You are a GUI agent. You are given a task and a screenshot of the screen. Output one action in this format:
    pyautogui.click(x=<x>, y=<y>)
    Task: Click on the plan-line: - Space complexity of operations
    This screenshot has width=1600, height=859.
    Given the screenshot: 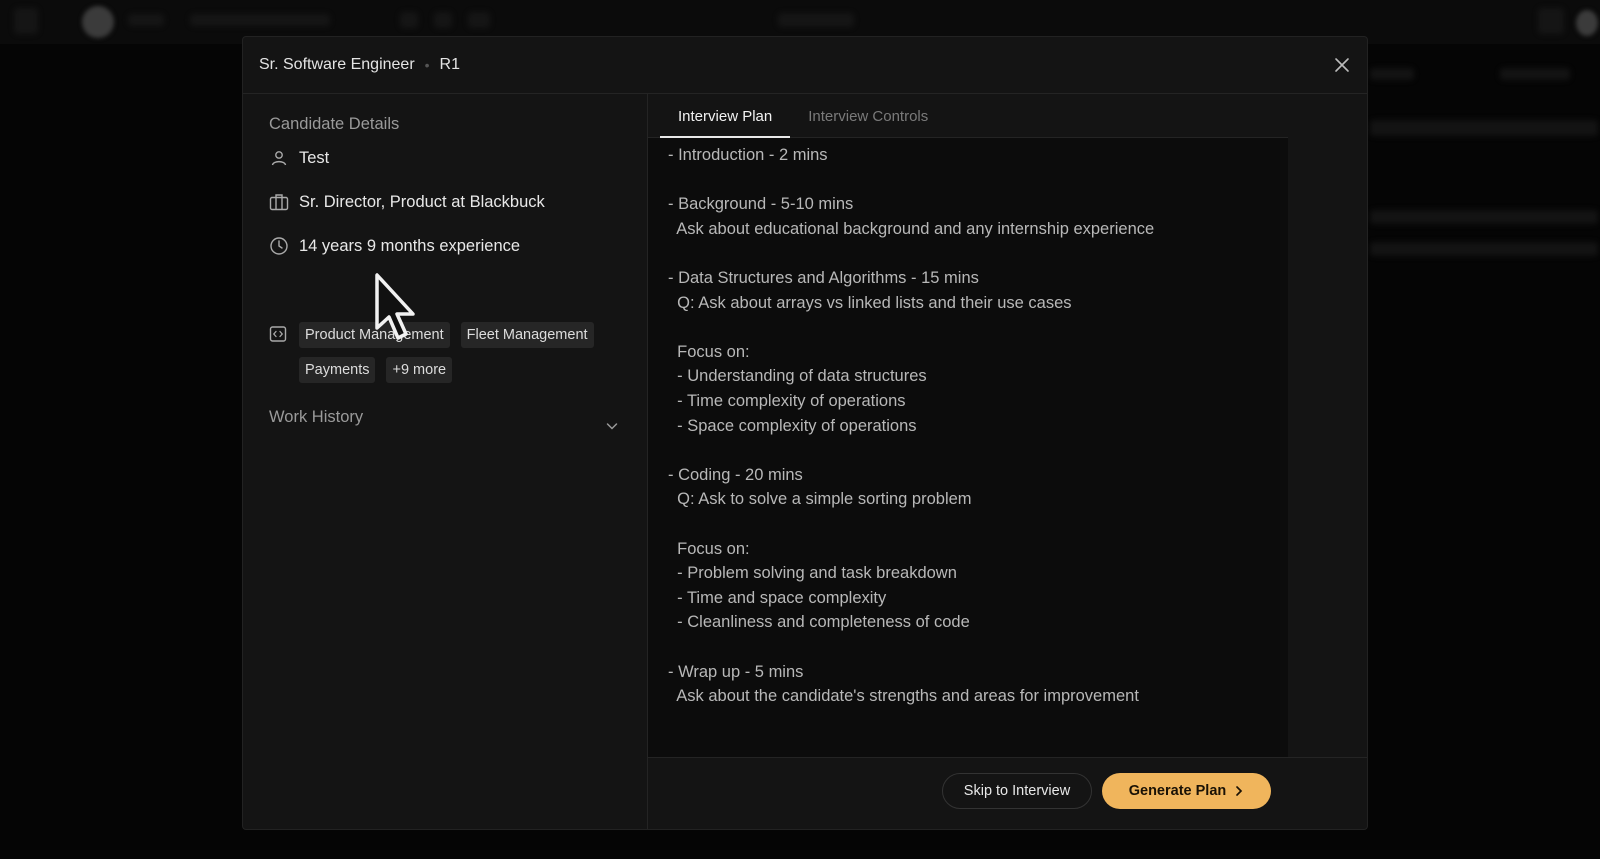 What is the action you would take?
    pyautogui.click(x=792, y=425)
    